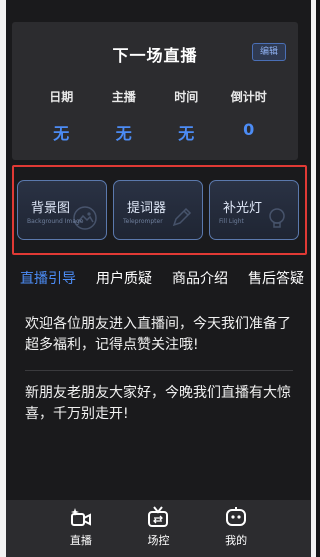 The image size is (320, 557). Describe the element at coordinates (182, 217) in the screenshot. I see `pen-icon` at that location.